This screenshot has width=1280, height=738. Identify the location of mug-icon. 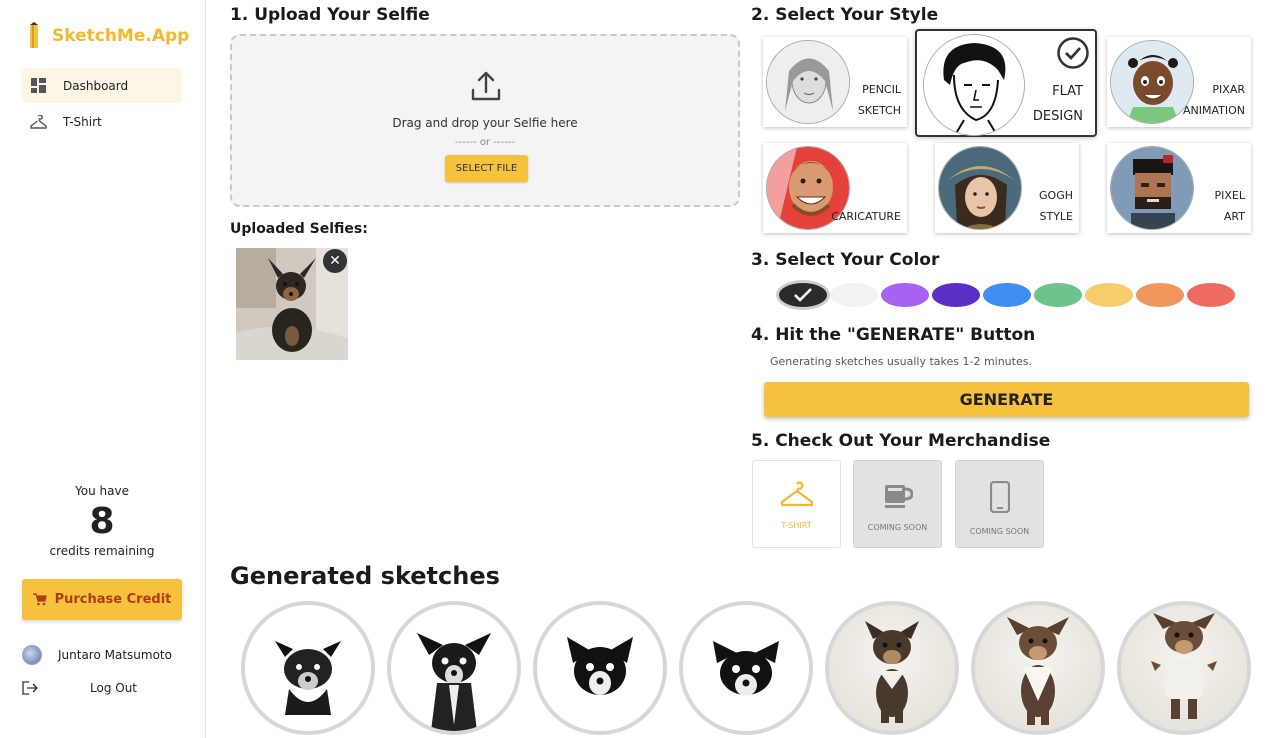
(898, 496).